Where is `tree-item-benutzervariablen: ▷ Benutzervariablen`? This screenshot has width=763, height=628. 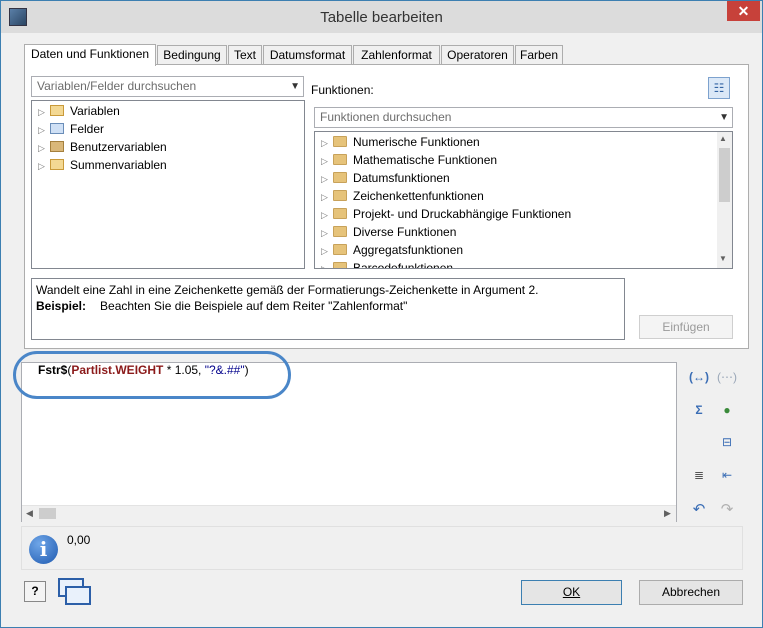 tree-item-benutzervariablen: ▷ Benutzervariablen is located at coordinates (102, 147).